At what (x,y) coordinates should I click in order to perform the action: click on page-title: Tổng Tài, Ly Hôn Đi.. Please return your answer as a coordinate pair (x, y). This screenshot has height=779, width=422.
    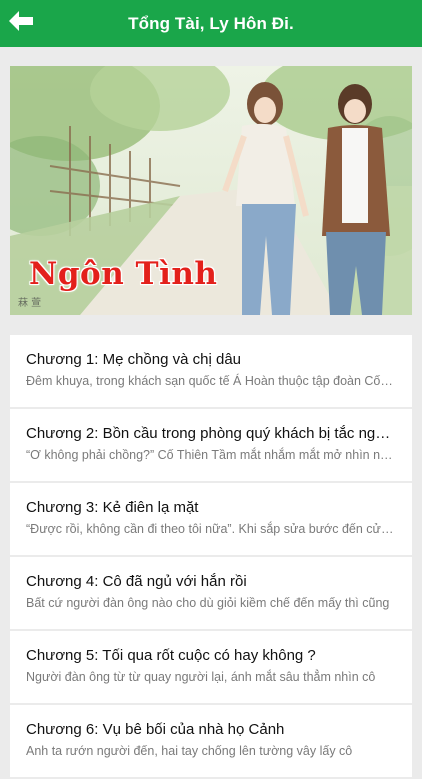
    Looking at the image, I should click on (211, 23).